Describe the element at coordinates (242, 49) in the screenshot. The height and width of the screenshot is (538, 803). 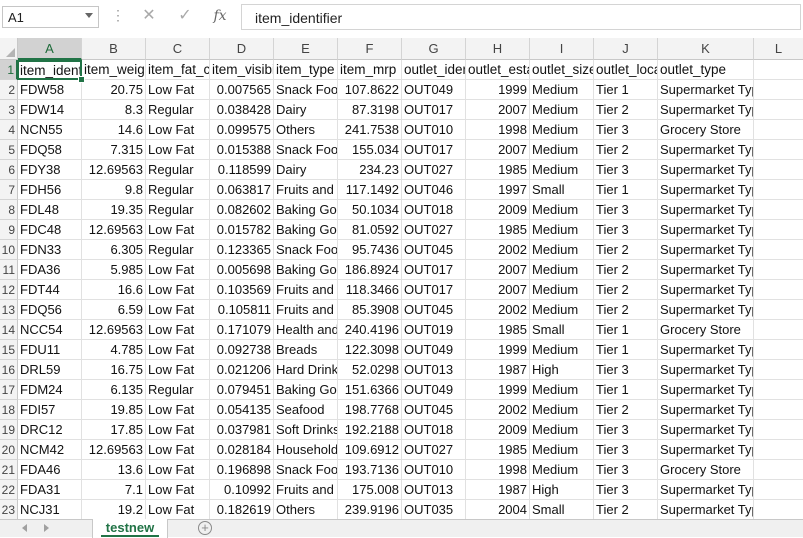
I see `column-header-d: D` at that location.